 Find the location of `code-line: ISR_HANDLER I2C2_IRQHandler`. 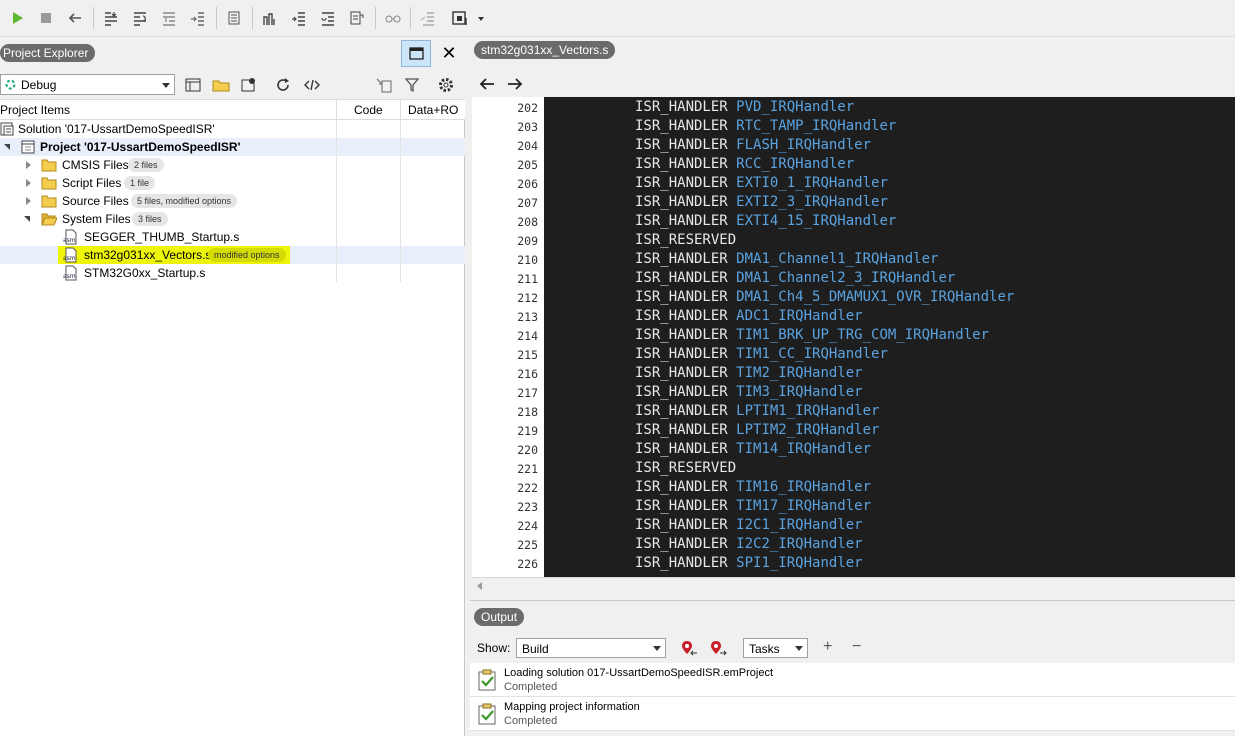

code-line: ISR_HANDLER I2C2_IRQHandler is located at coordinates (749, 544).